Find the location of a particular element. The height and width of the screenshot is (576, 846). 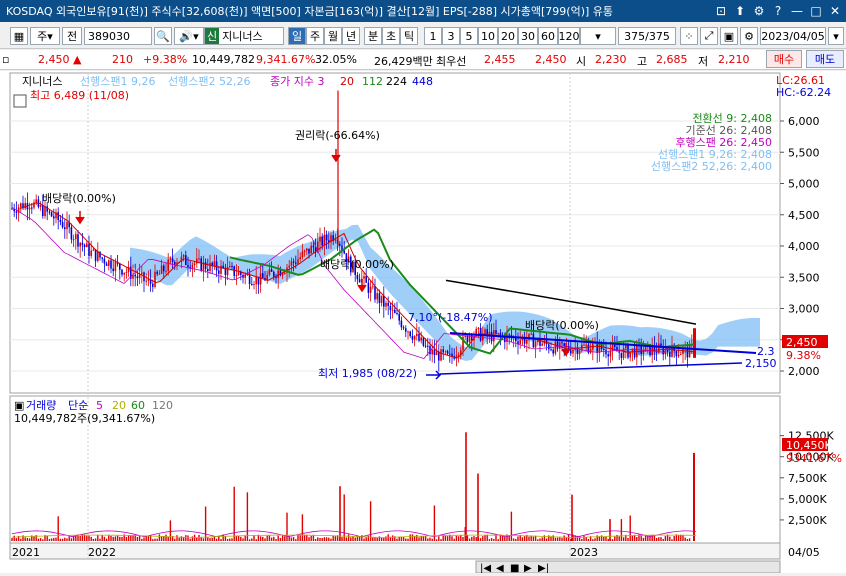

buy-button: 매수 is located at coordinates (784, 59).